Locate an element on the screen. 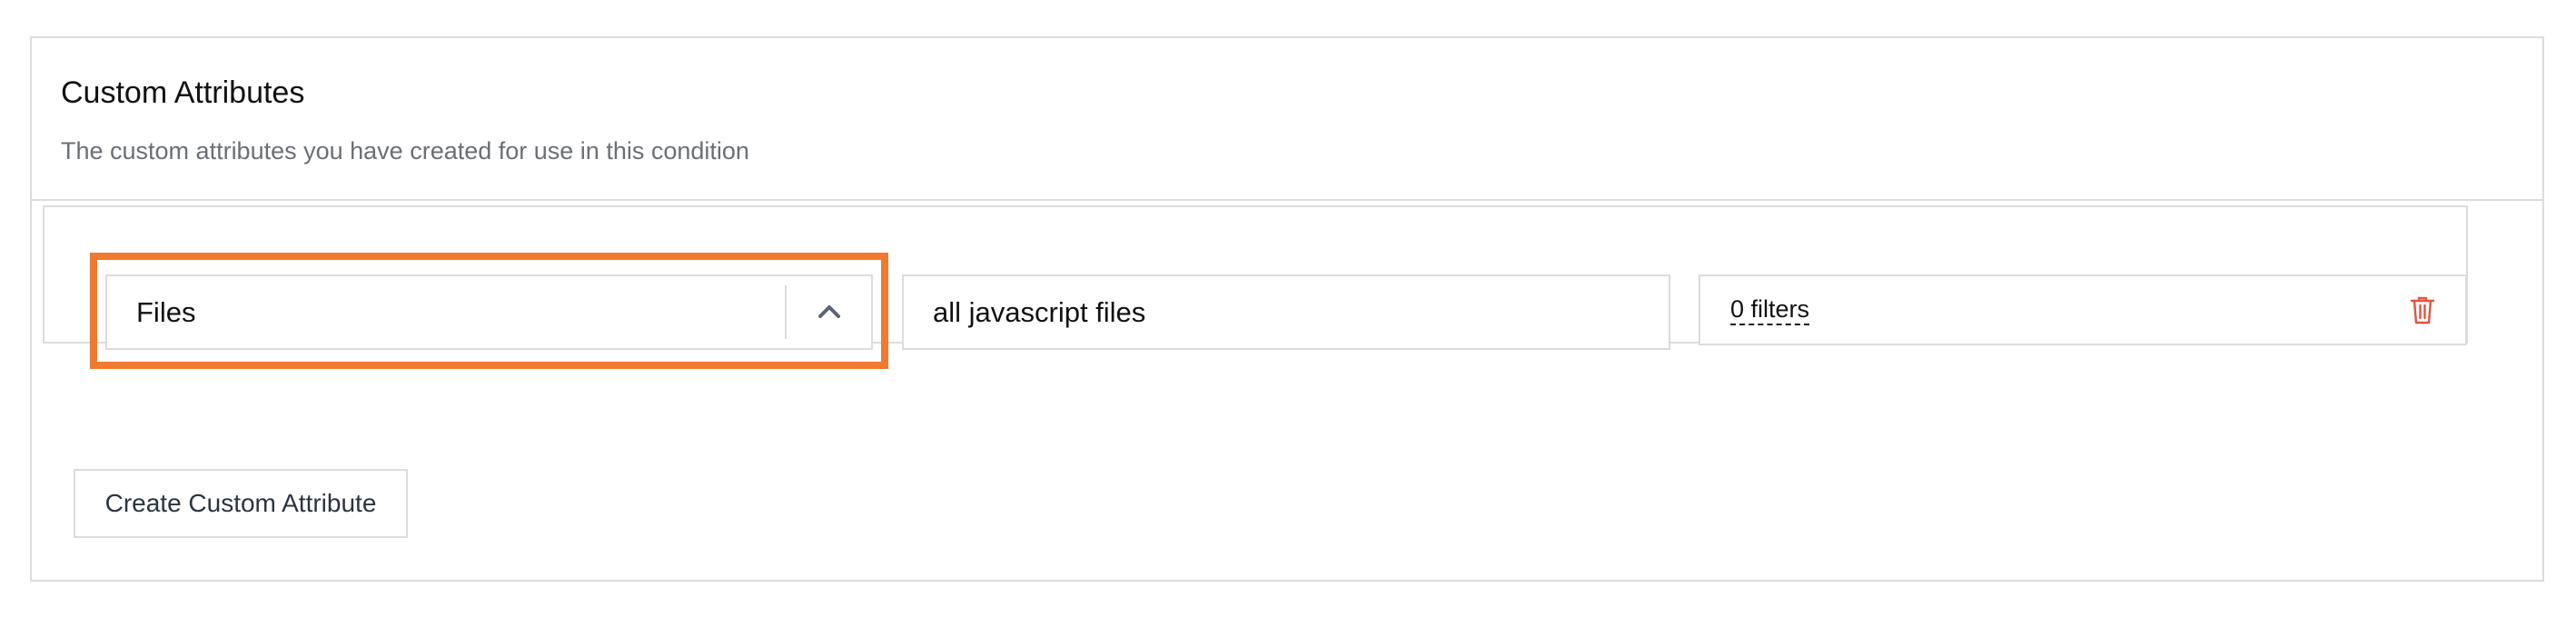  attribute-type-value: Files is located at coordinates (166, 312).